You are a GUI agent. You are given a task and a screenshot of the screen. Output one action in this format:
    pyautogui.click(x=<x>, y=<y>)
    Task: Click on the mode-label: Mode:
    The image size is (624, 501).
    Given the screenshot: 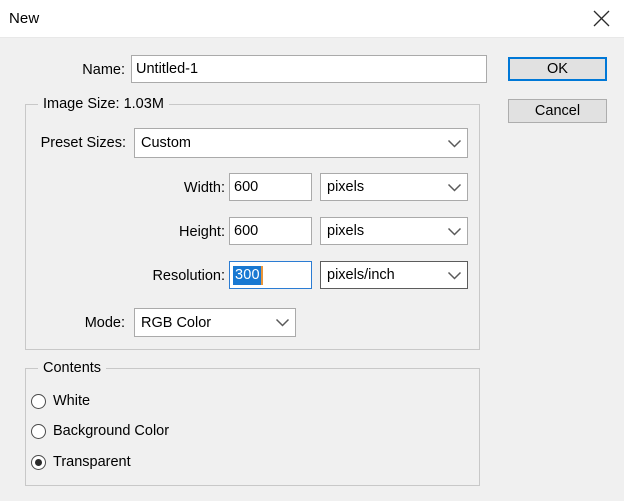 What is the action you would take?
    pyautogui.click(x=104, y=323)
    